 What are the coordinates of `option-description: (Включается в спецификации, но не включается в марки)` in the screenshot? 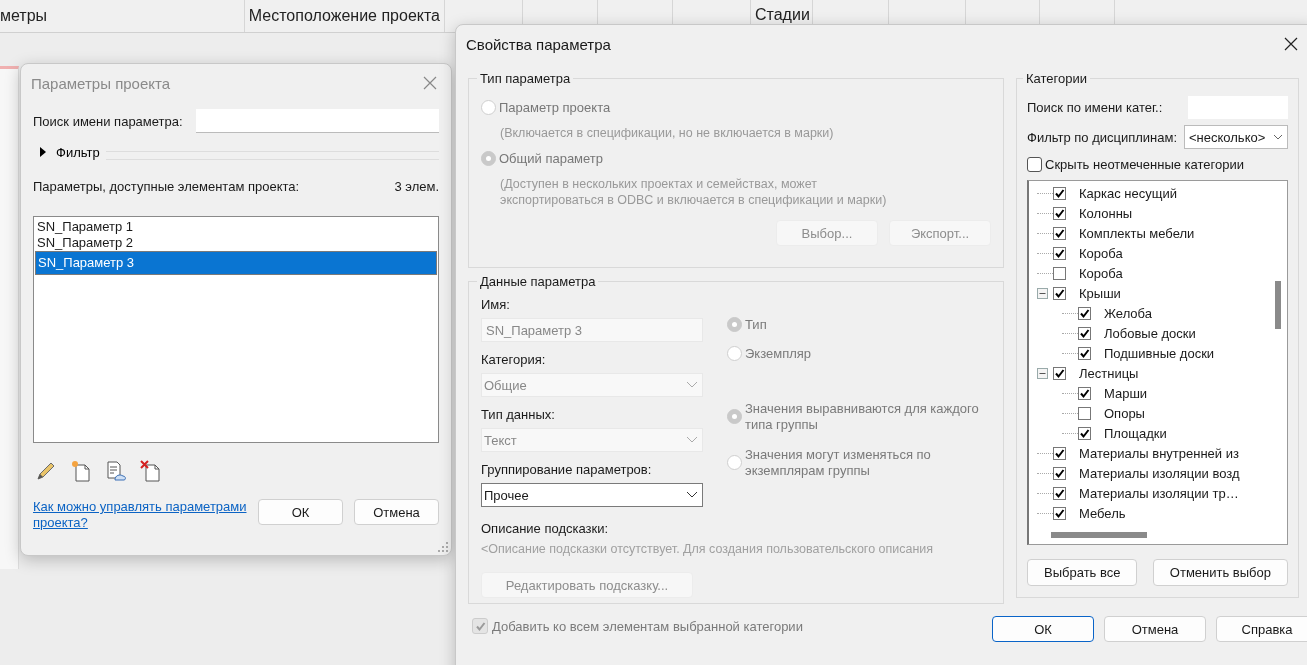 It's located at (667, 133).